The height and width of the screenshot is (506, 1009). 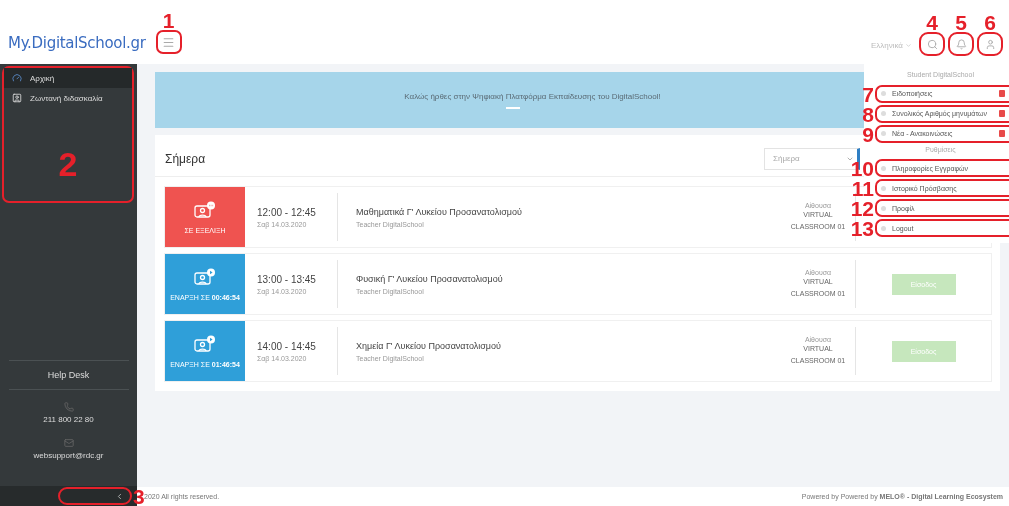 I want to click on chevron-left-icon, so click(x=119, y=496).